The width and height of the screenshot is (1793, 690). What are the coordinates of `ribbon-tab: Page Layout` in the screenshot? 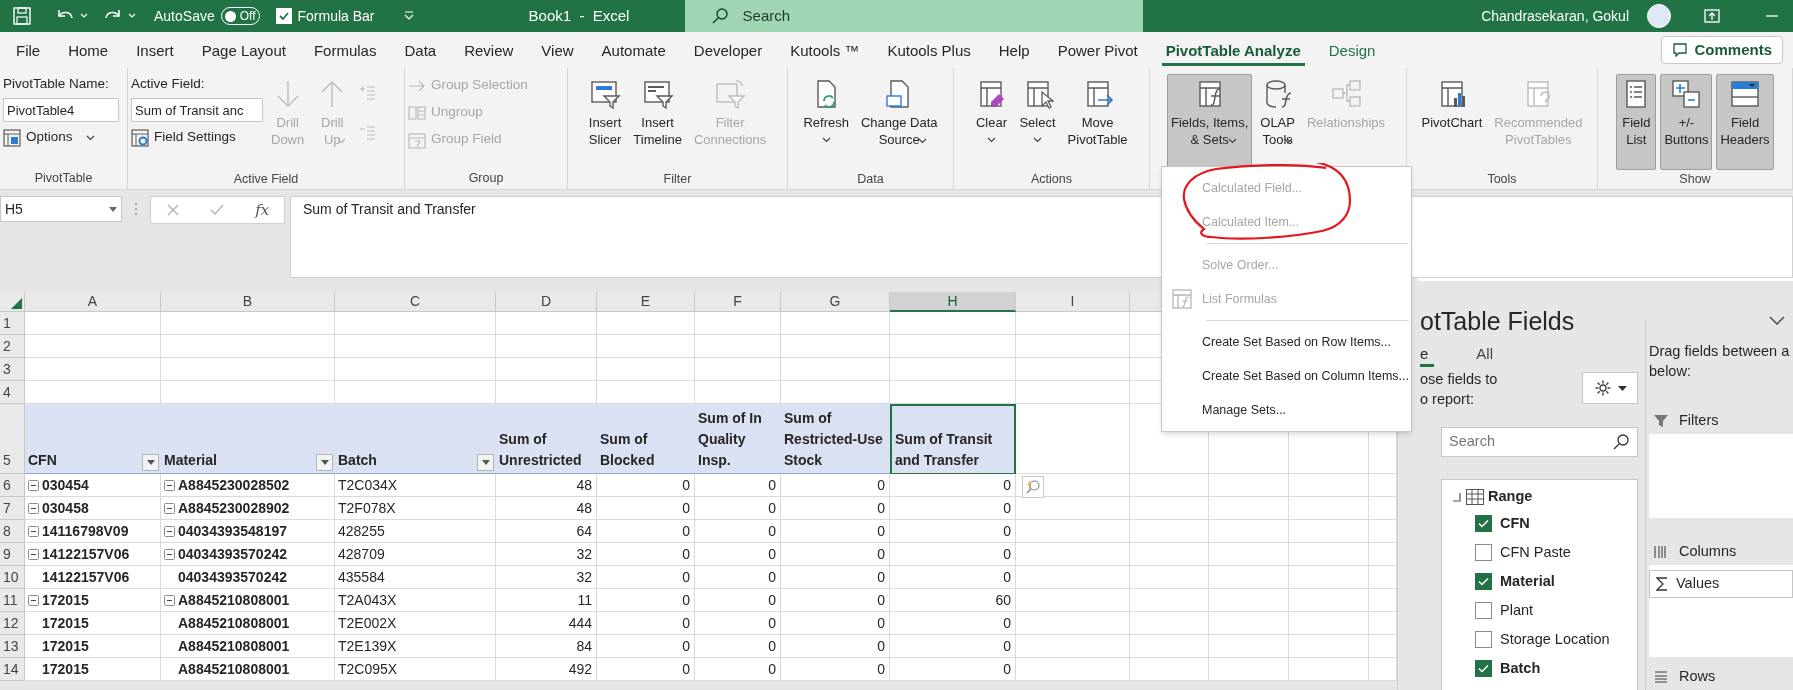 It's located at (243, 51).